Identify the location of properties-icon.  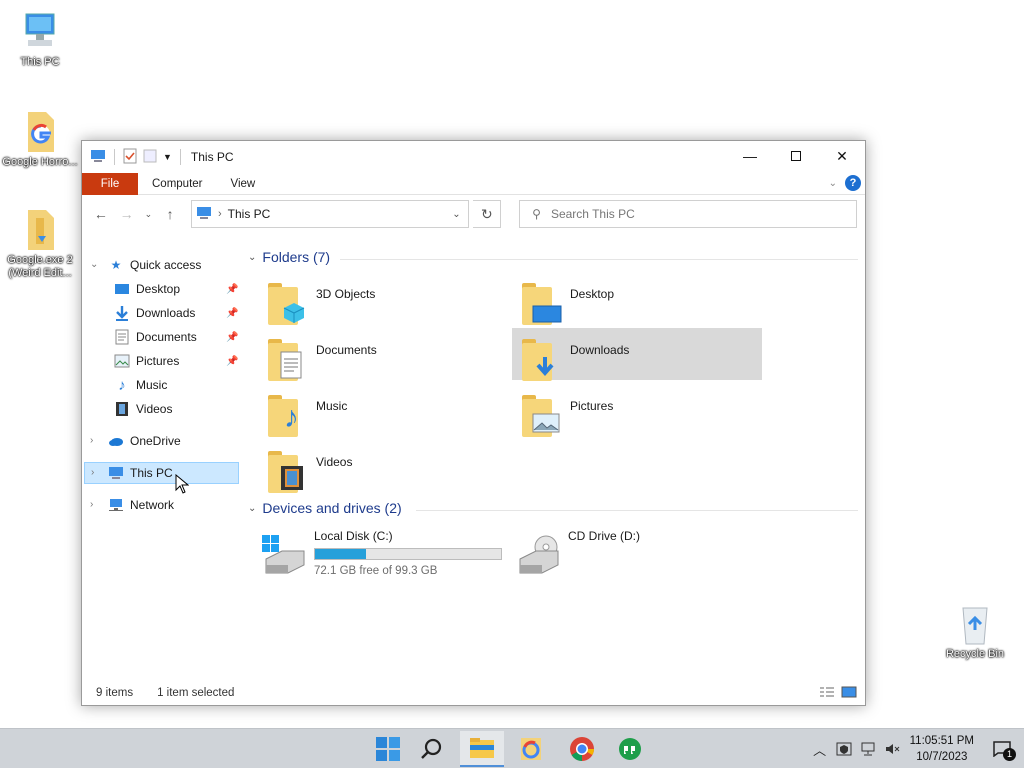
(130, 157).